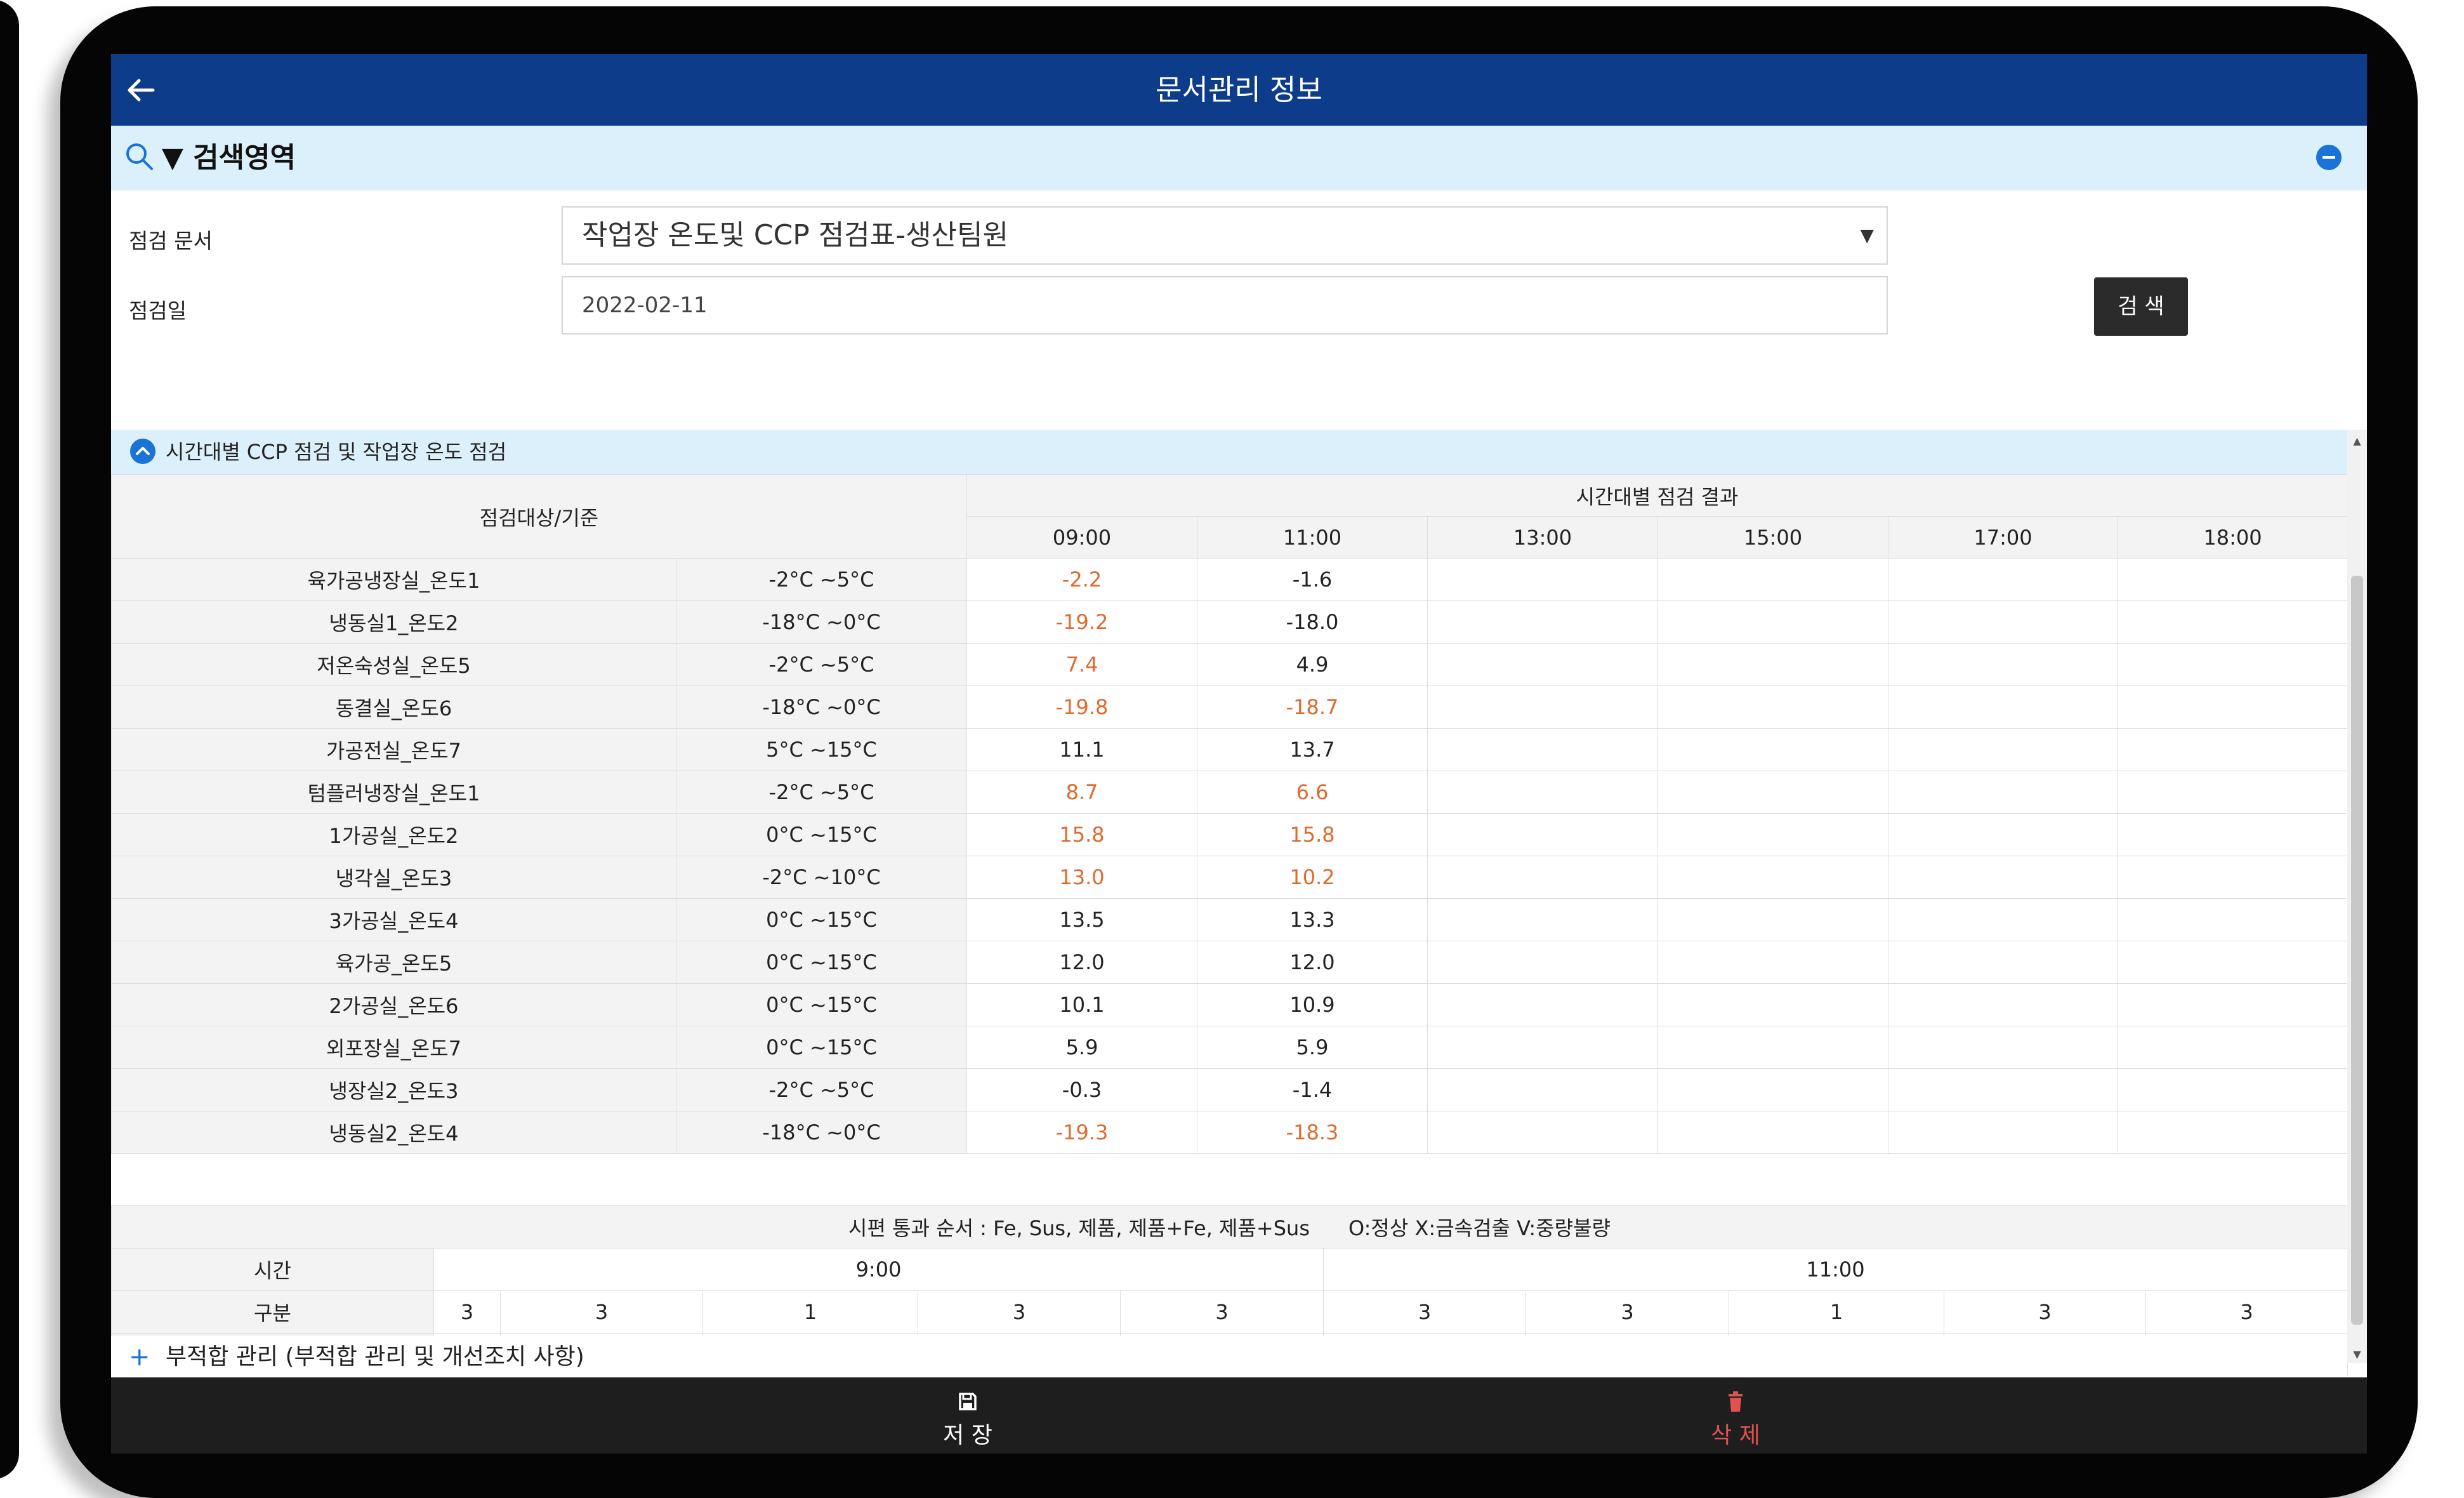 Image resolution: width=2464 pixels, height=1498 pixels. What do you see at coordinates (1312, 579) in the screenshot?
I see `temperature-cell: -1.6` at bounding box center [1312, 579].